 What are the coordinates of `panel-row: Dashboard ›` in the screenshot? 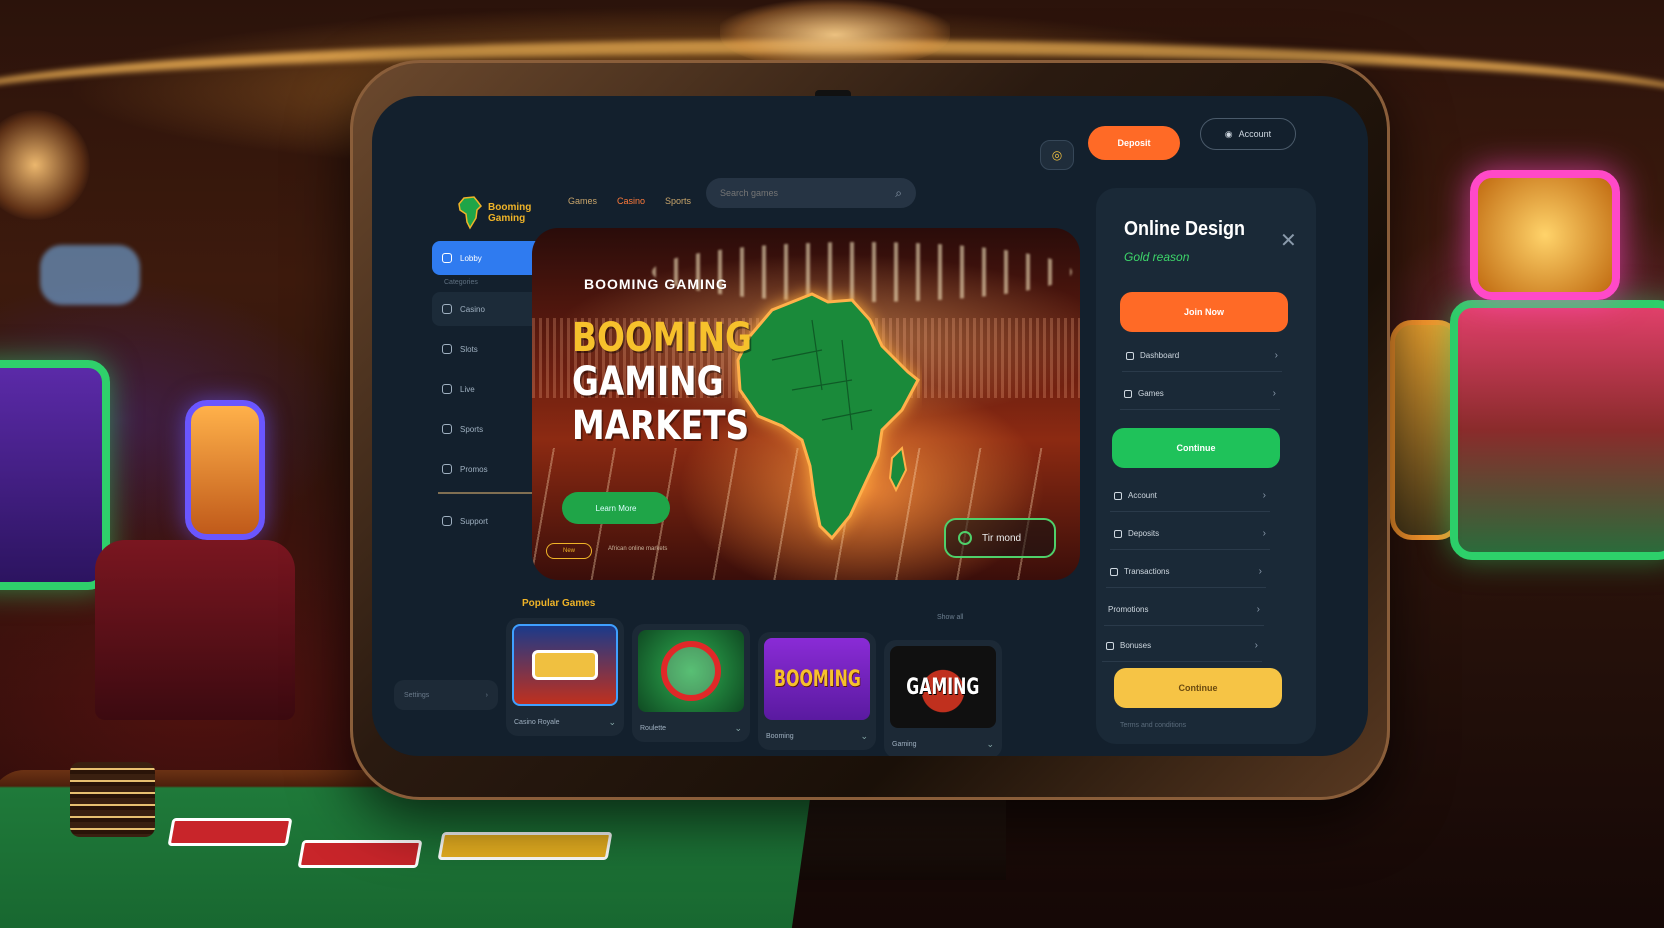 It's located at (1202, 356).